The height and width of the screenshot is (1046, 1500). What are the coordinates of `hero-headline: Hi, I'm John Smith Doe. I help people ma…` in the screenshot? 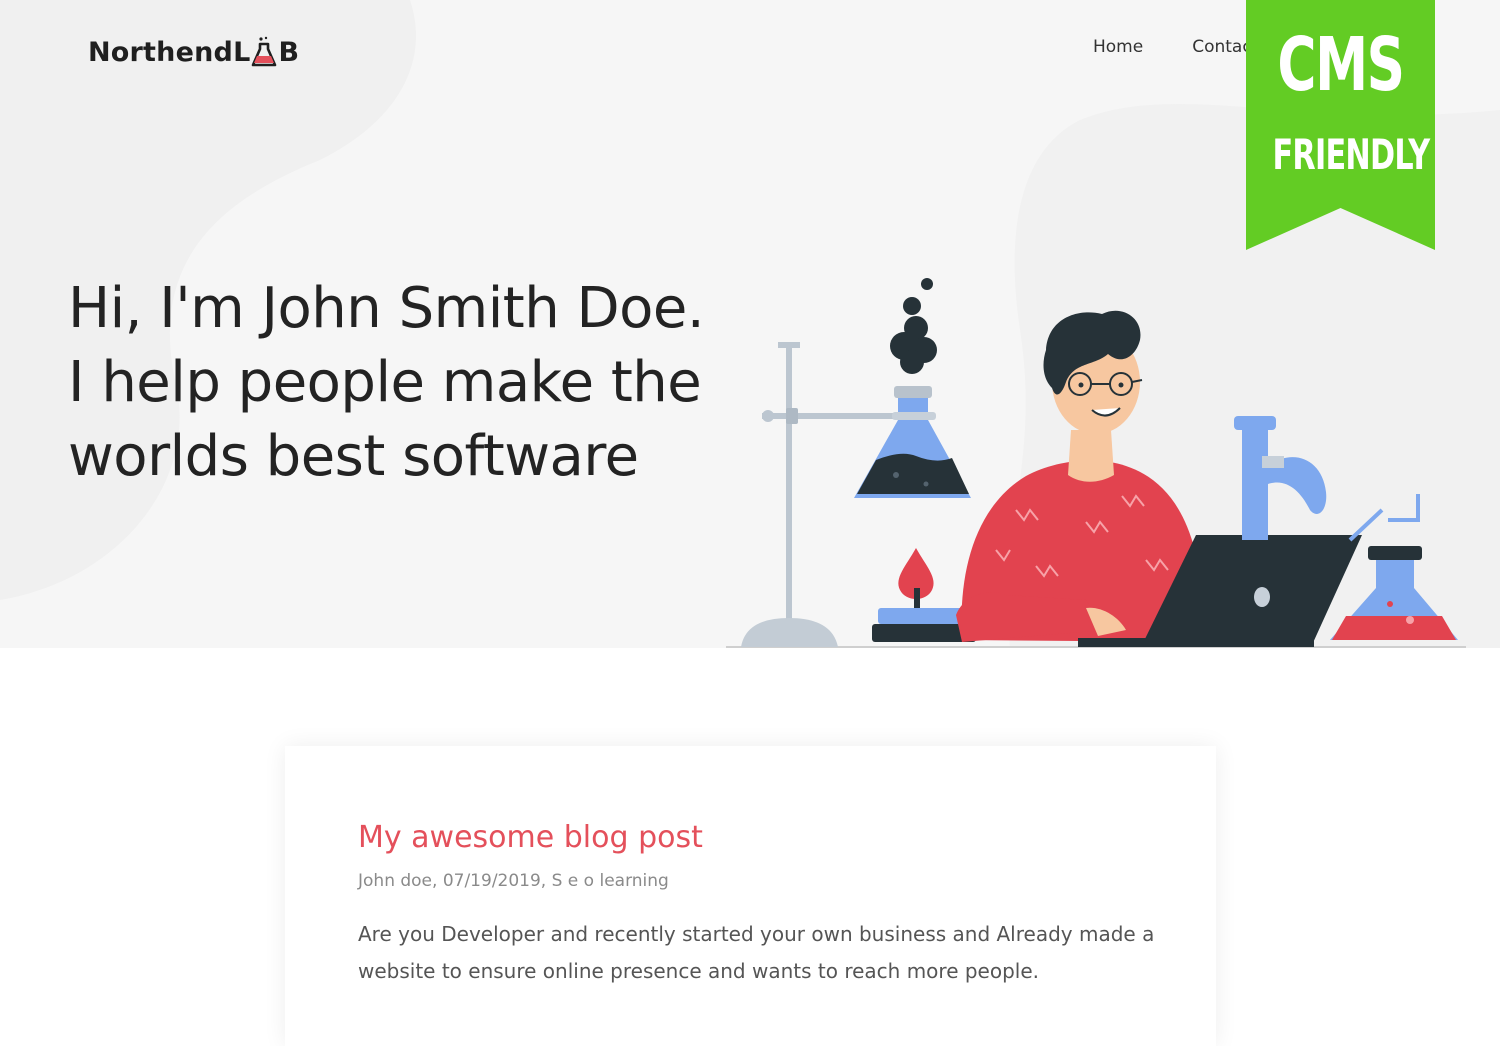 It's located at (386, 383).